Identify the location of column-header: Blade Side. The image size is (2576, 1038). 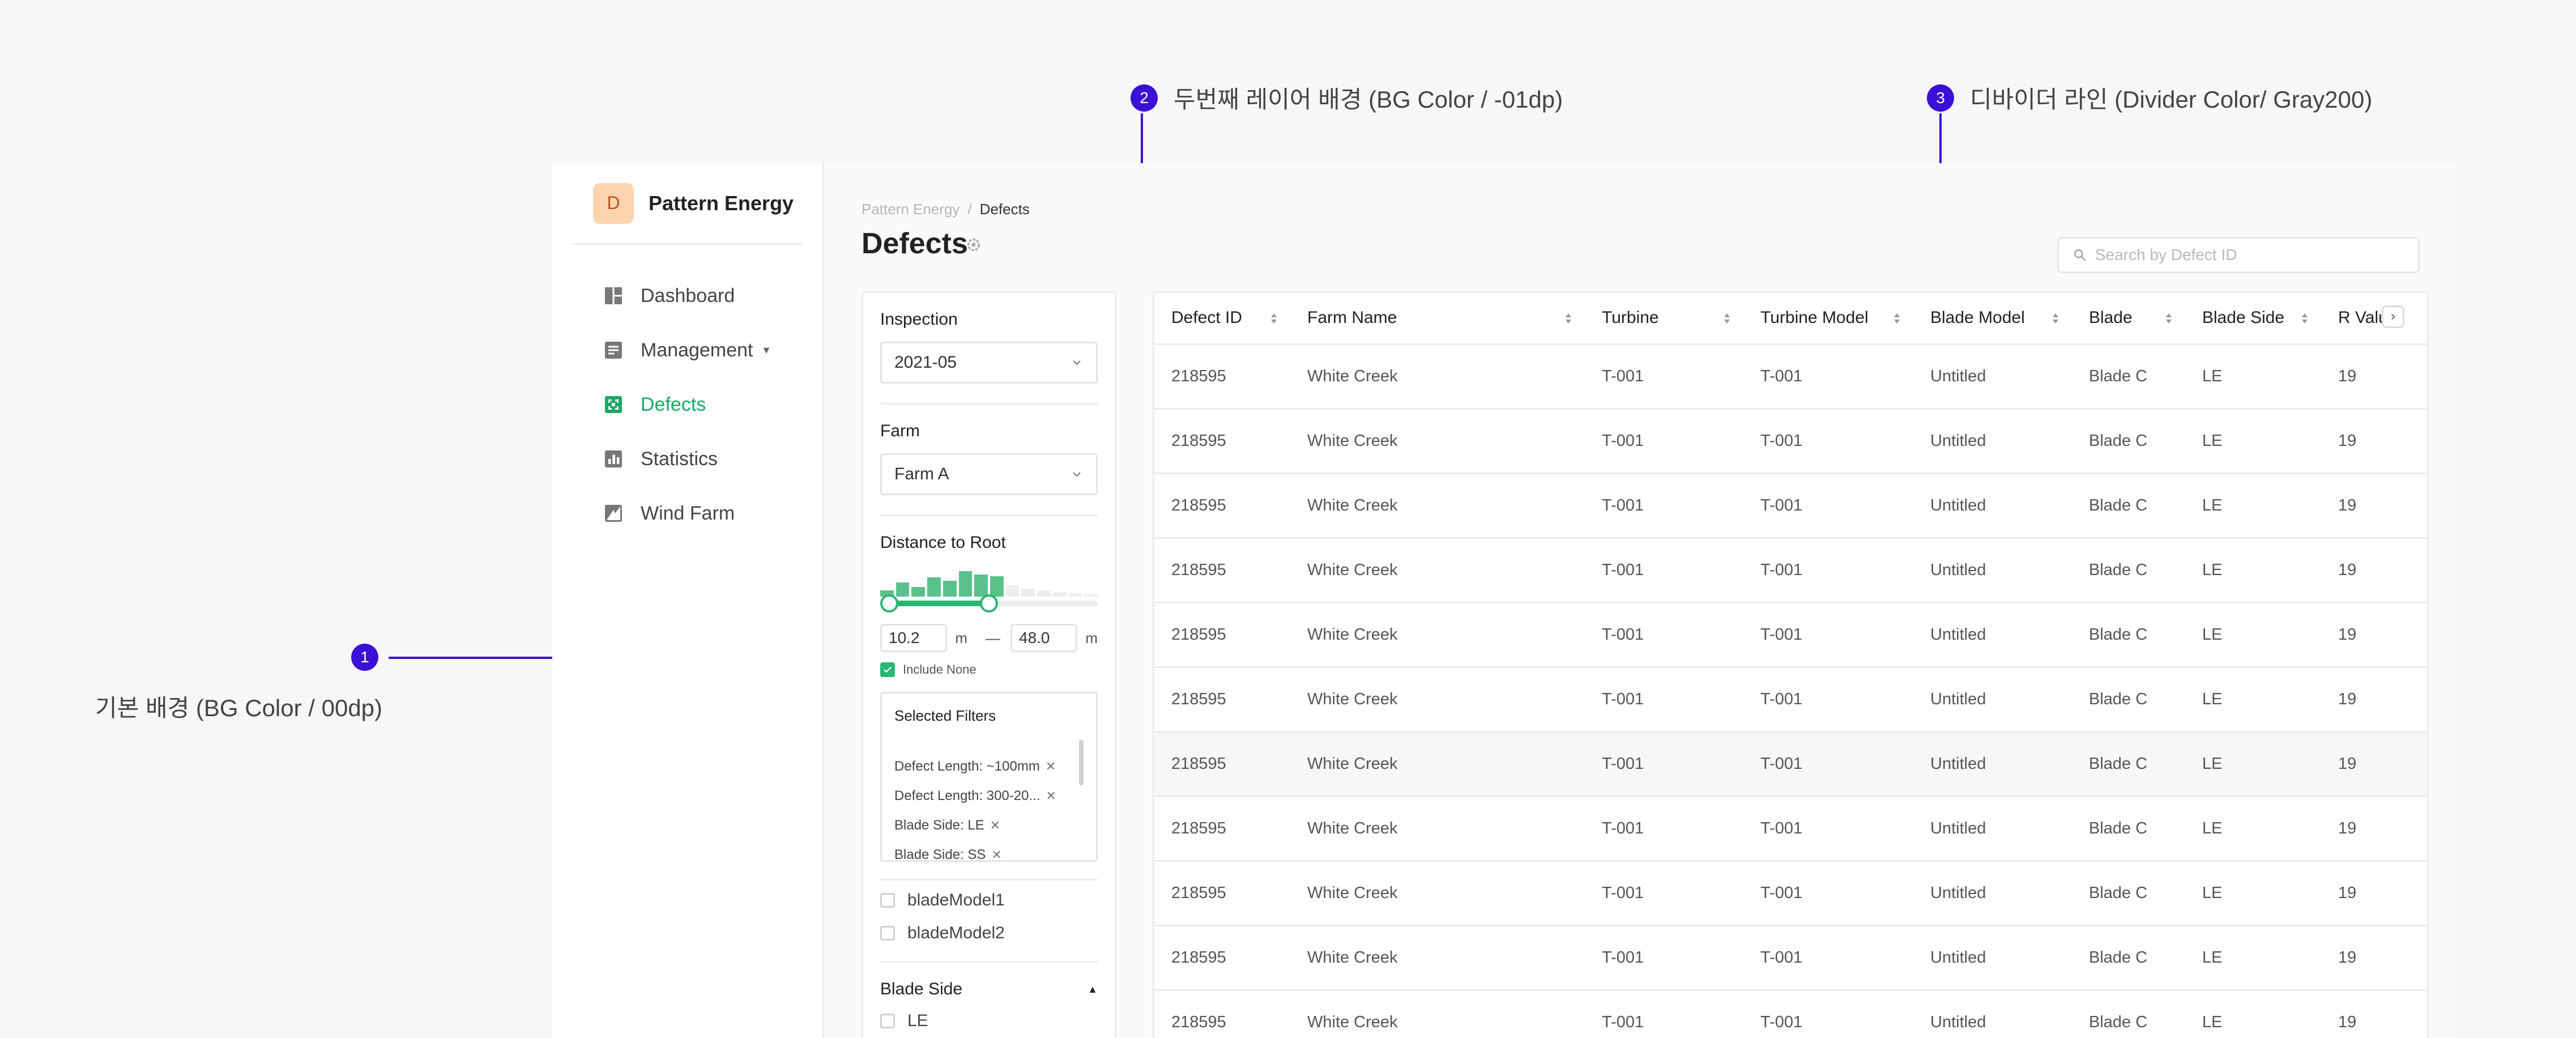
(2253, 319).